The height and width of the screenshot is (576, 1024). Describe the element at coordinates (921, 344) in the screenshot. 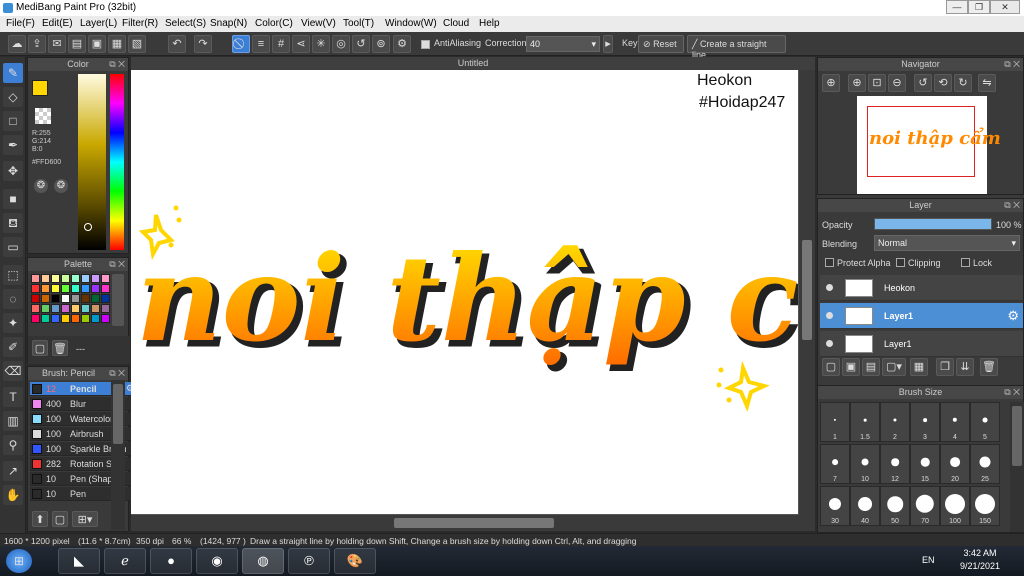

I see `layer-row: Layer1` at that location.